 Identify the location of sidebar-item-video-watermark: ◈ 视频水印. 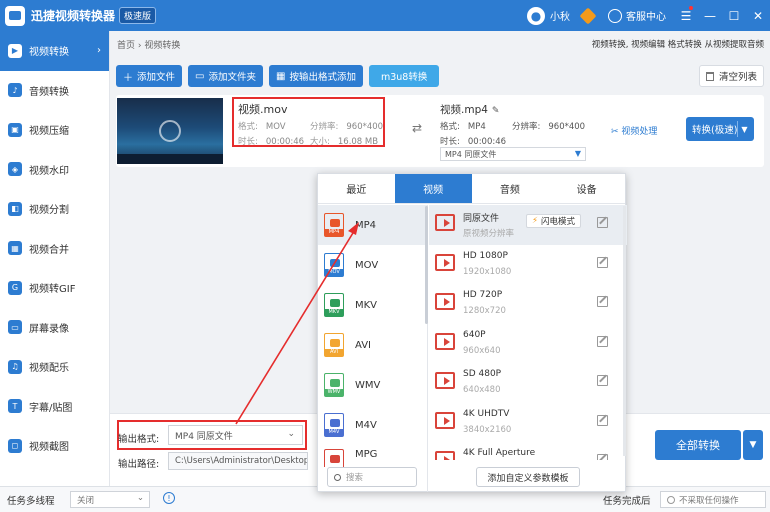
(54, 170).